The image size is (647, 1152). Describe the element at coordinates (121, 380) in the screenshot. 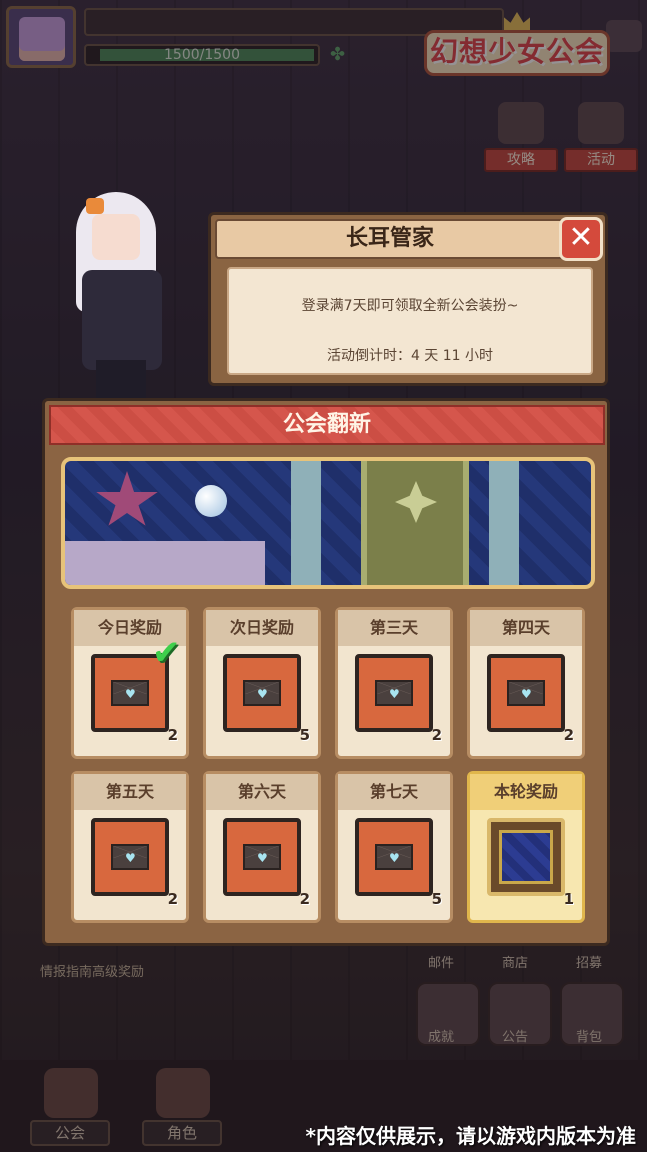

I see `character-legs` at that location.